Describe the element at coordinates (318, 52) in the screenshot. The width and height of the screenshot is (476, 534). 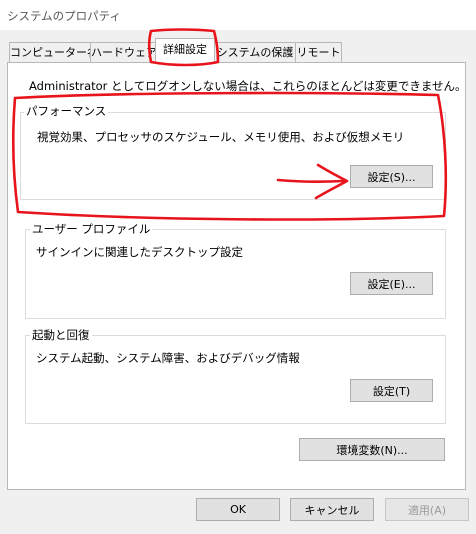
I see `tab-remote: リモート` at that location.